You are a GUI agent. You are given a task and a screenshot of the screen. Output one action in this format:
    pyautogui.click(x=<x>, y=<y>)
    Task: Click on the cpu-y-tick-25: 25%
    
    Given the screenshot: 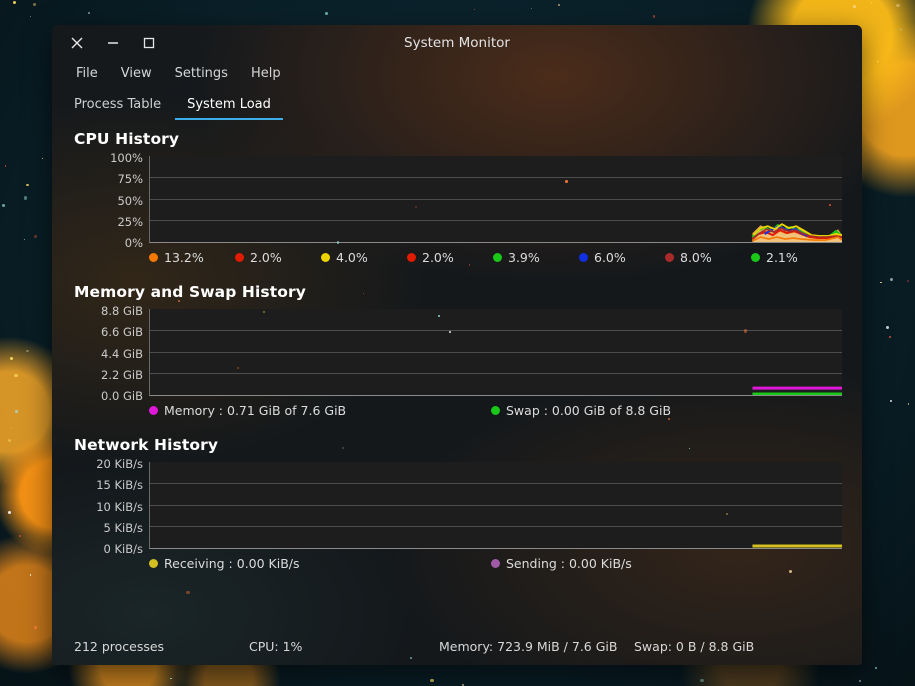 What is the action you would take?
    pyautogui.click(x=130, y=222)
    